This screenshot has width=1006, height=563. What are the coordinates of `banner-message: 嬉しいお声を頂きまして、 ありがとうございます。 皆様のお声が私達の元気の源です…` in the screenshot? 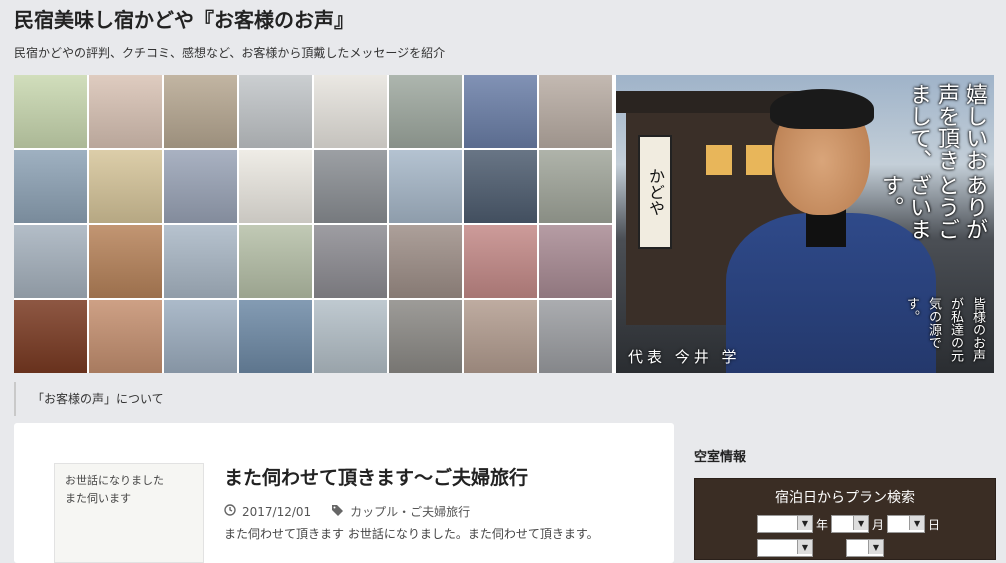 It's located at (932, 225).